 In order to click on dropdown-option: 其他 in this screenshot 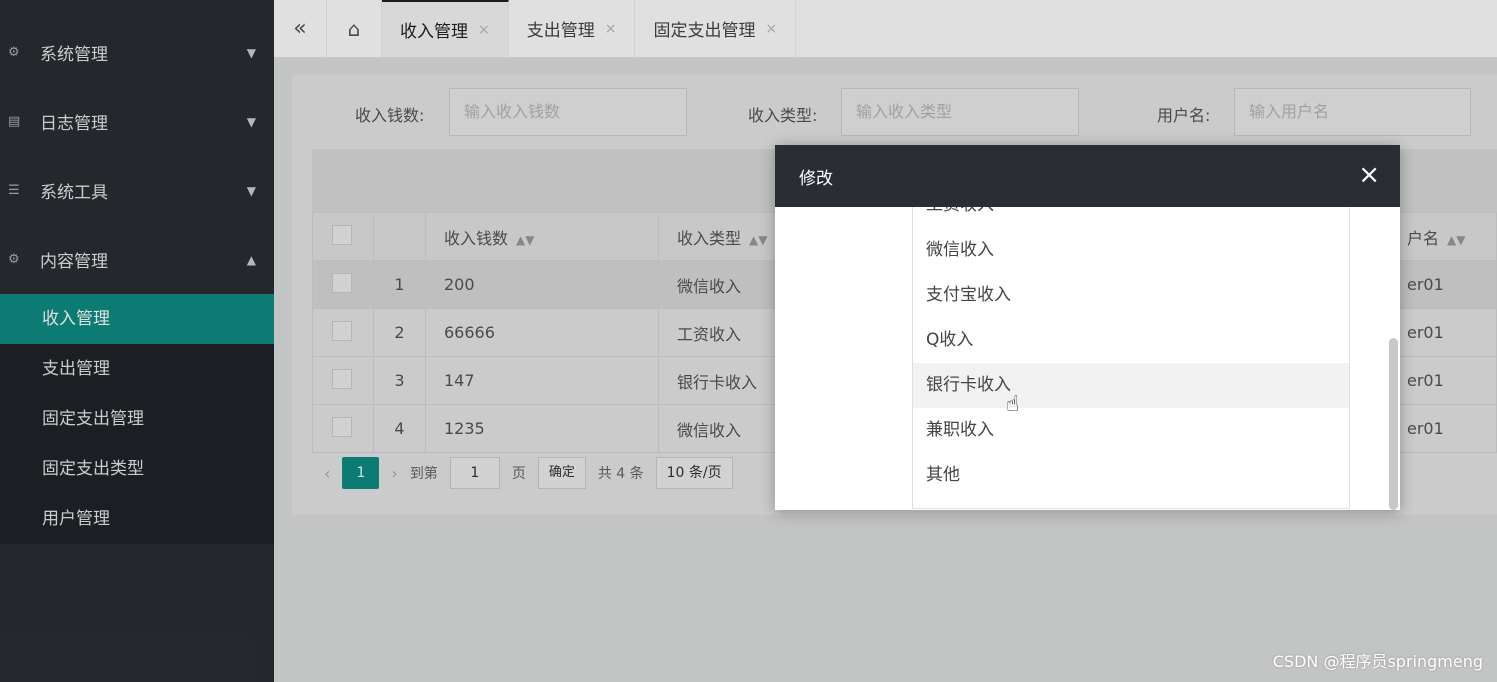, I will do `click(1131, 475)`.